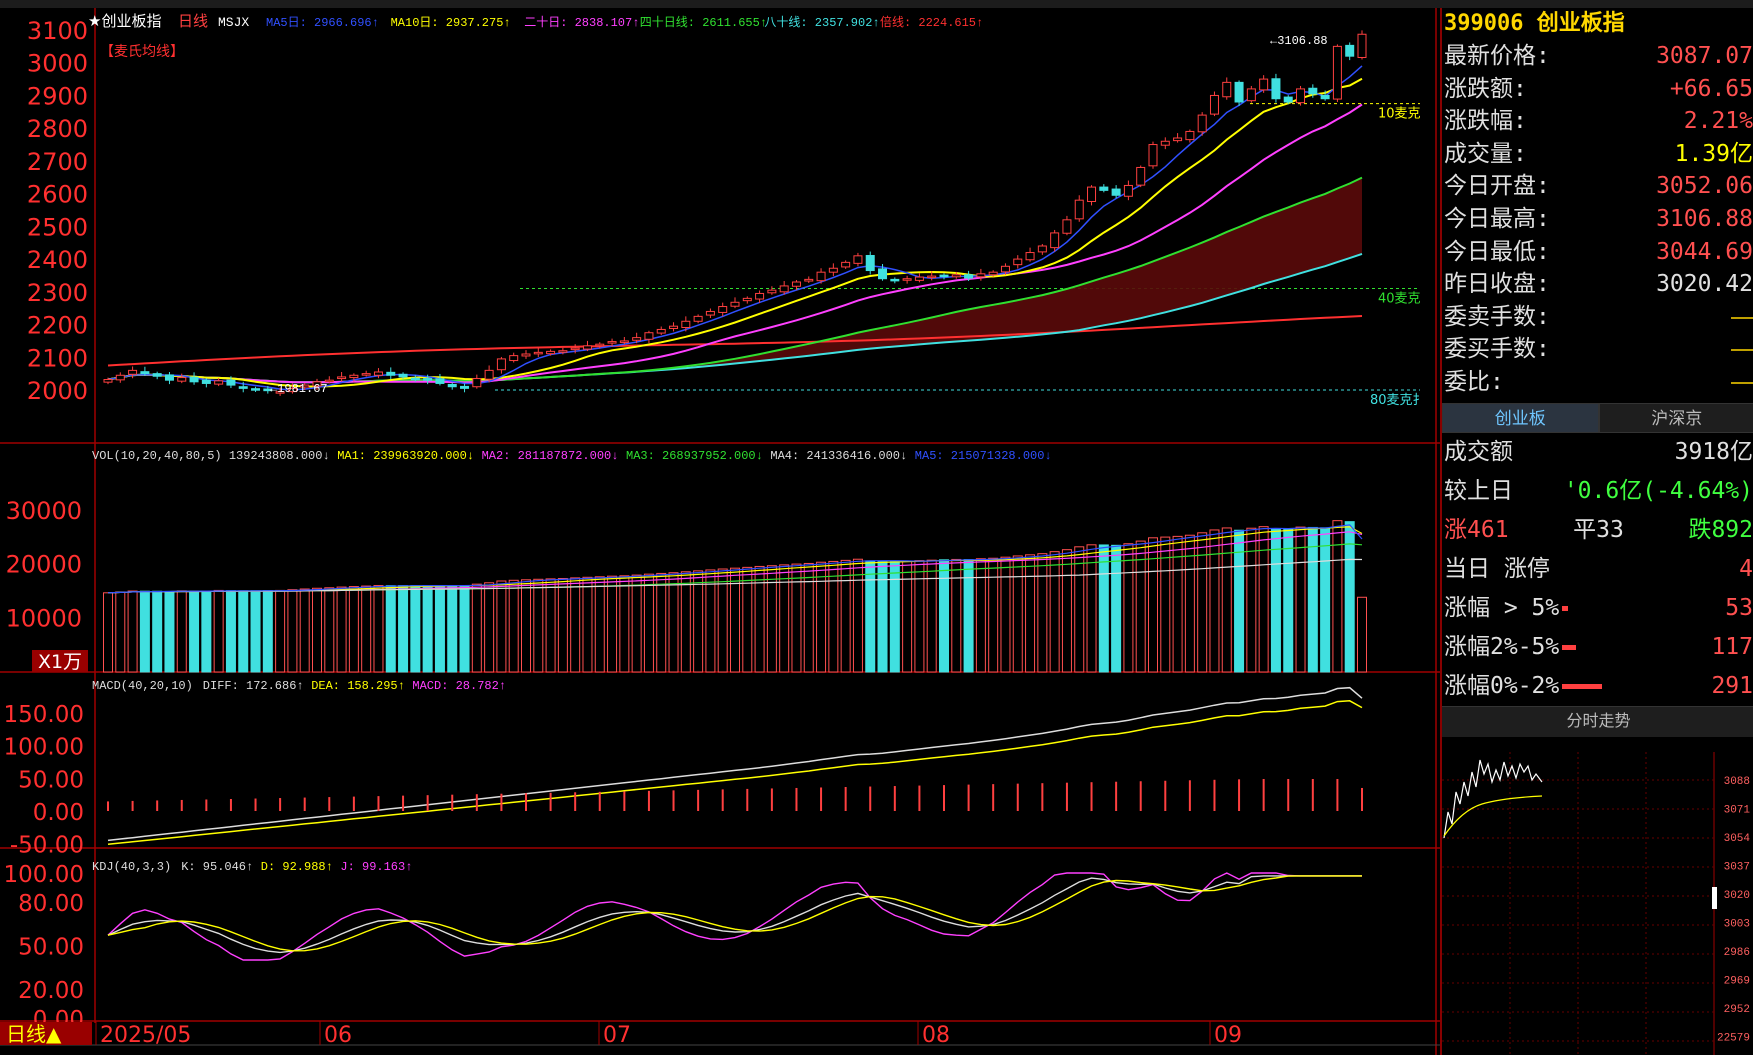  Describe the element at coordinates (57, 31) in the screenshot. I see `price-tick: 3100` at that location.